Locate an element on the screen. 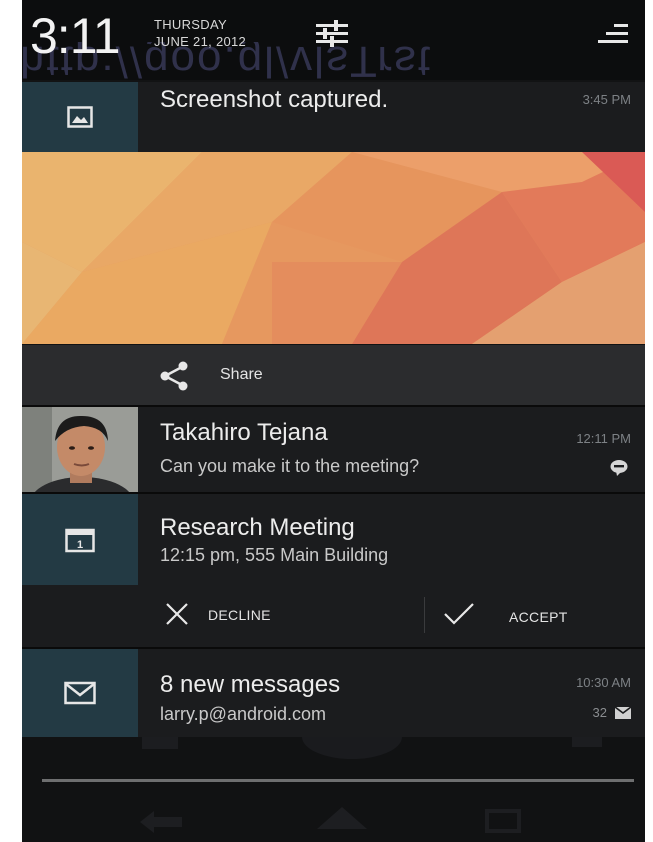 The image size is (653, 842). calendar-icon: 1 is located at coordinates (80, 540).